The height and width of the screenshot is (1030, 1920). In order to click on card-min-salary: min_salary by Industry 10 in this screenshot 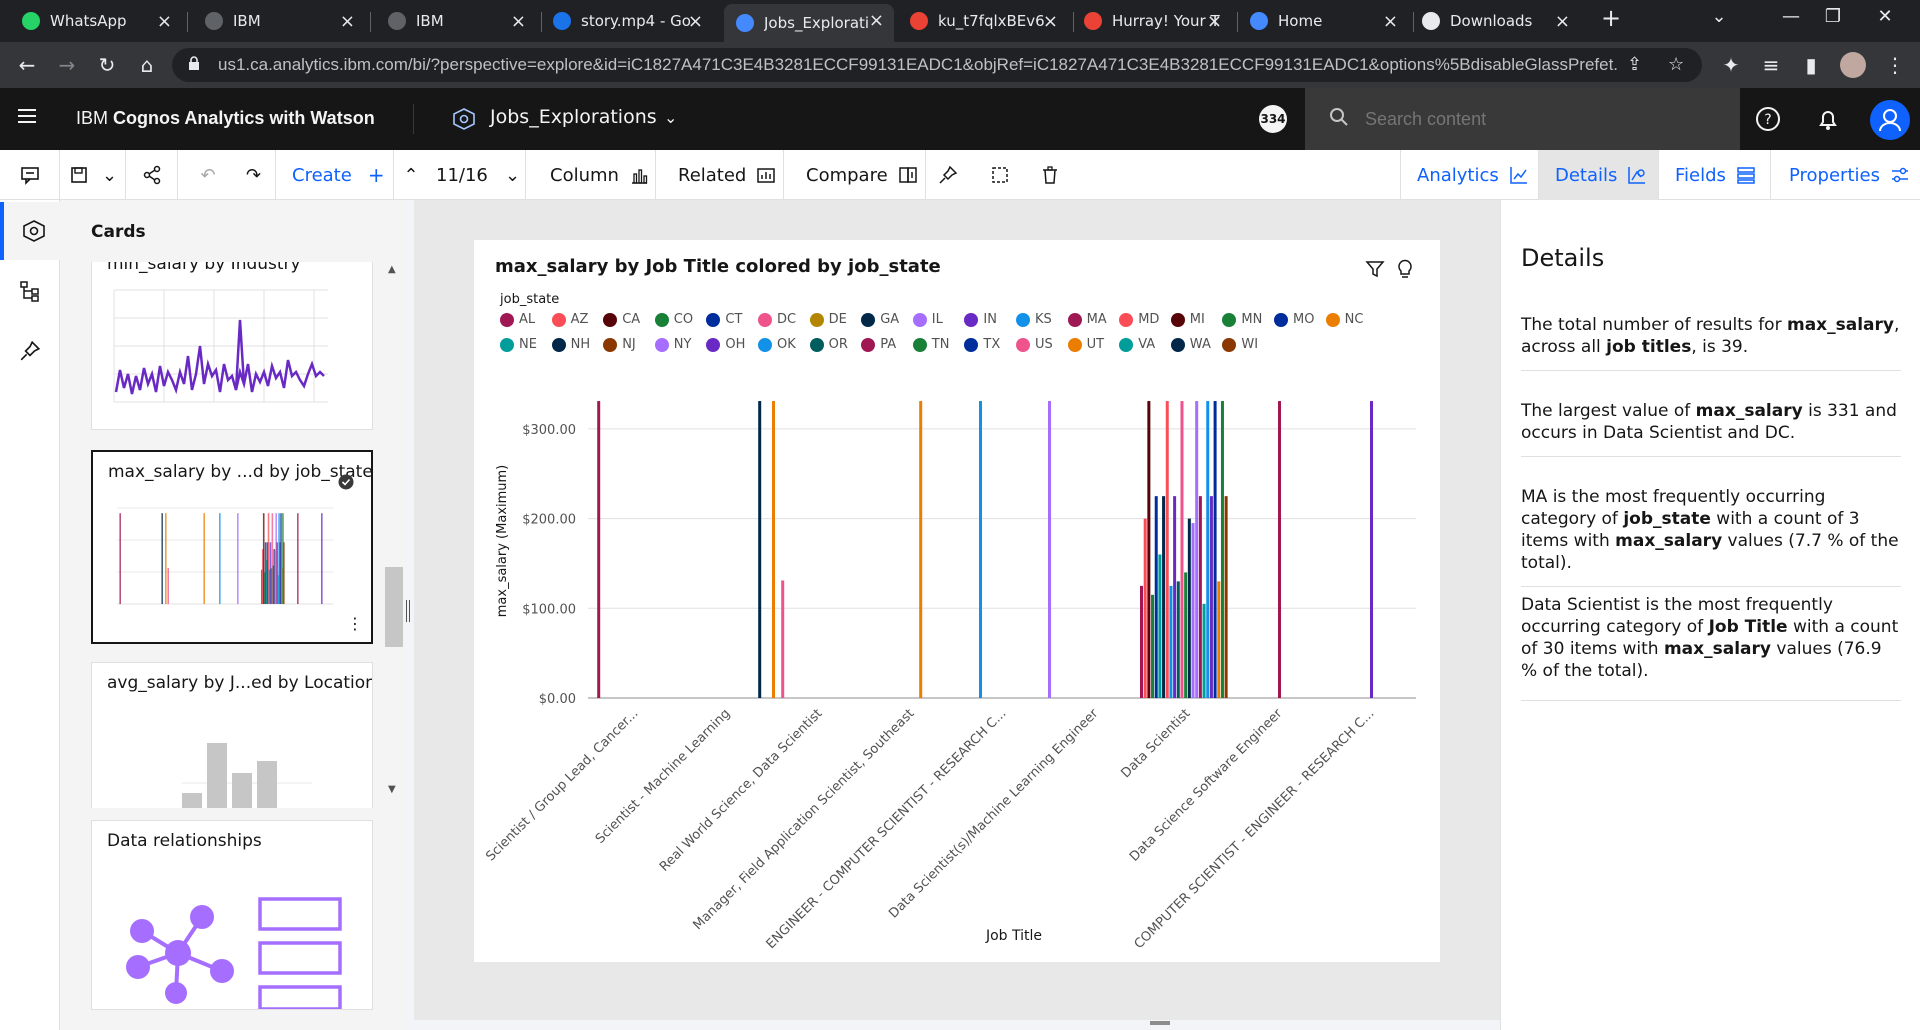, I will do `click(232, 346)`.